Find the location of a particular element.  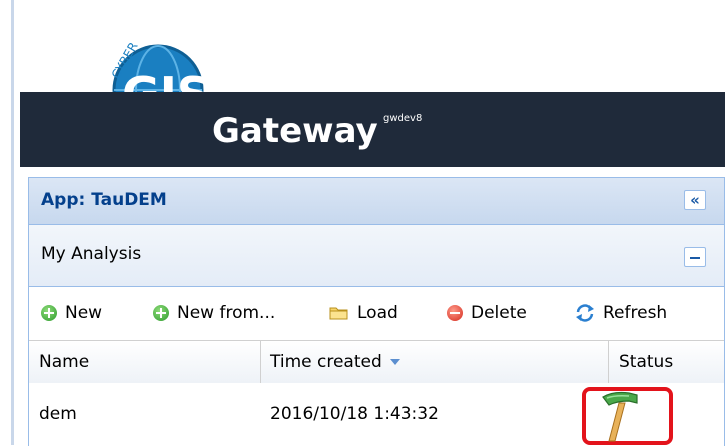

page-title: Gateway is located at coordinates (295, 131).